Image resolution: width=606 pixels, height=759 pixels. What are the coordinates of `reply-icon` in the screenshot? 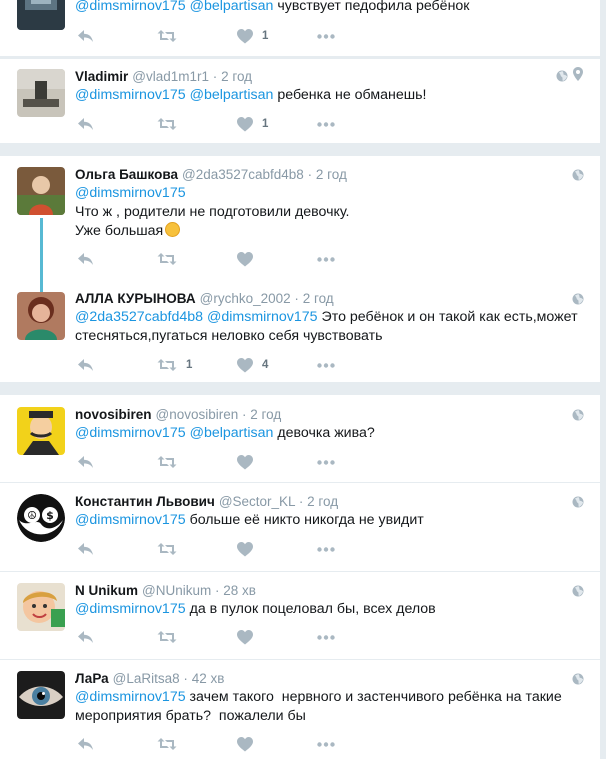 It's located at (85, 462).